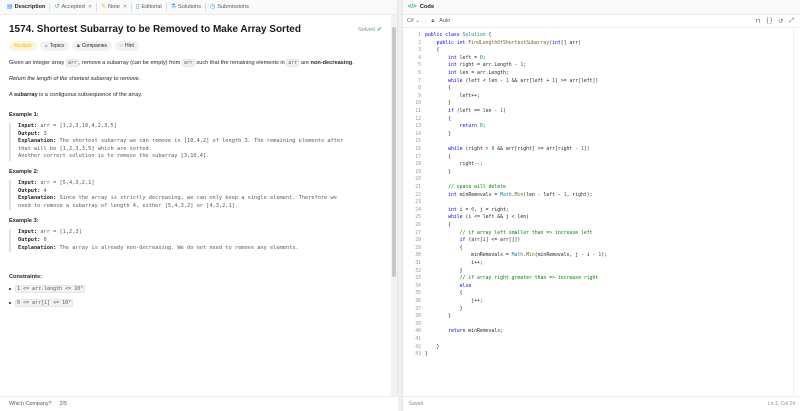  What do you see at coordinates (598, 287) in the screenshot?
I see `code-line: 34 else` at bounding box center [598, 287].